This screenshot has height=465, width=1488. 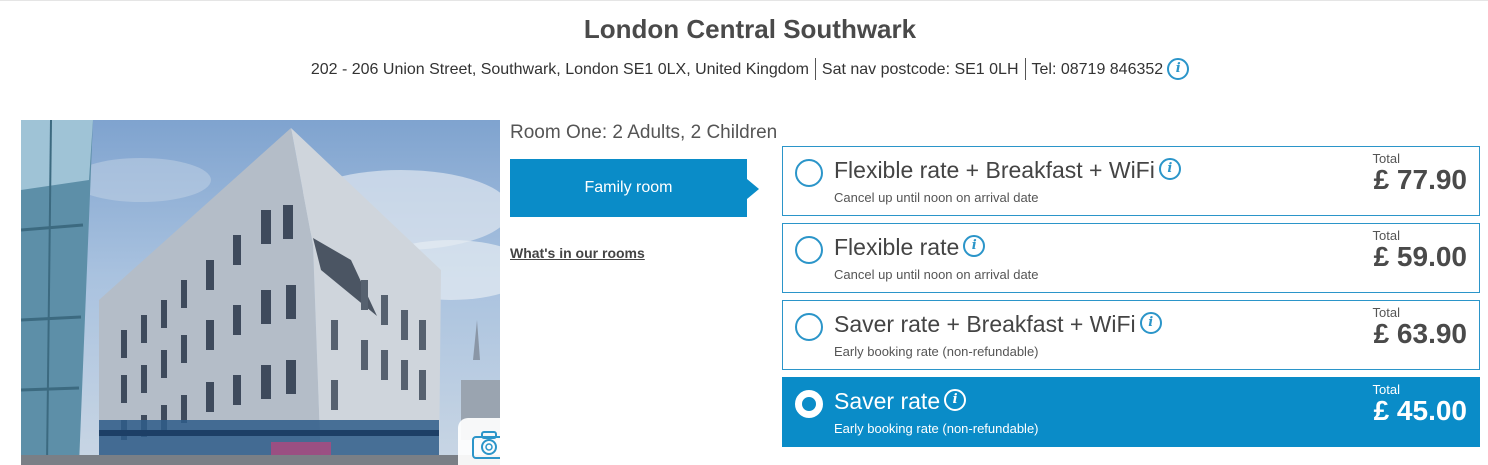 I want to click on rate-price: £ 77.90, so click(x=1420, y=179).